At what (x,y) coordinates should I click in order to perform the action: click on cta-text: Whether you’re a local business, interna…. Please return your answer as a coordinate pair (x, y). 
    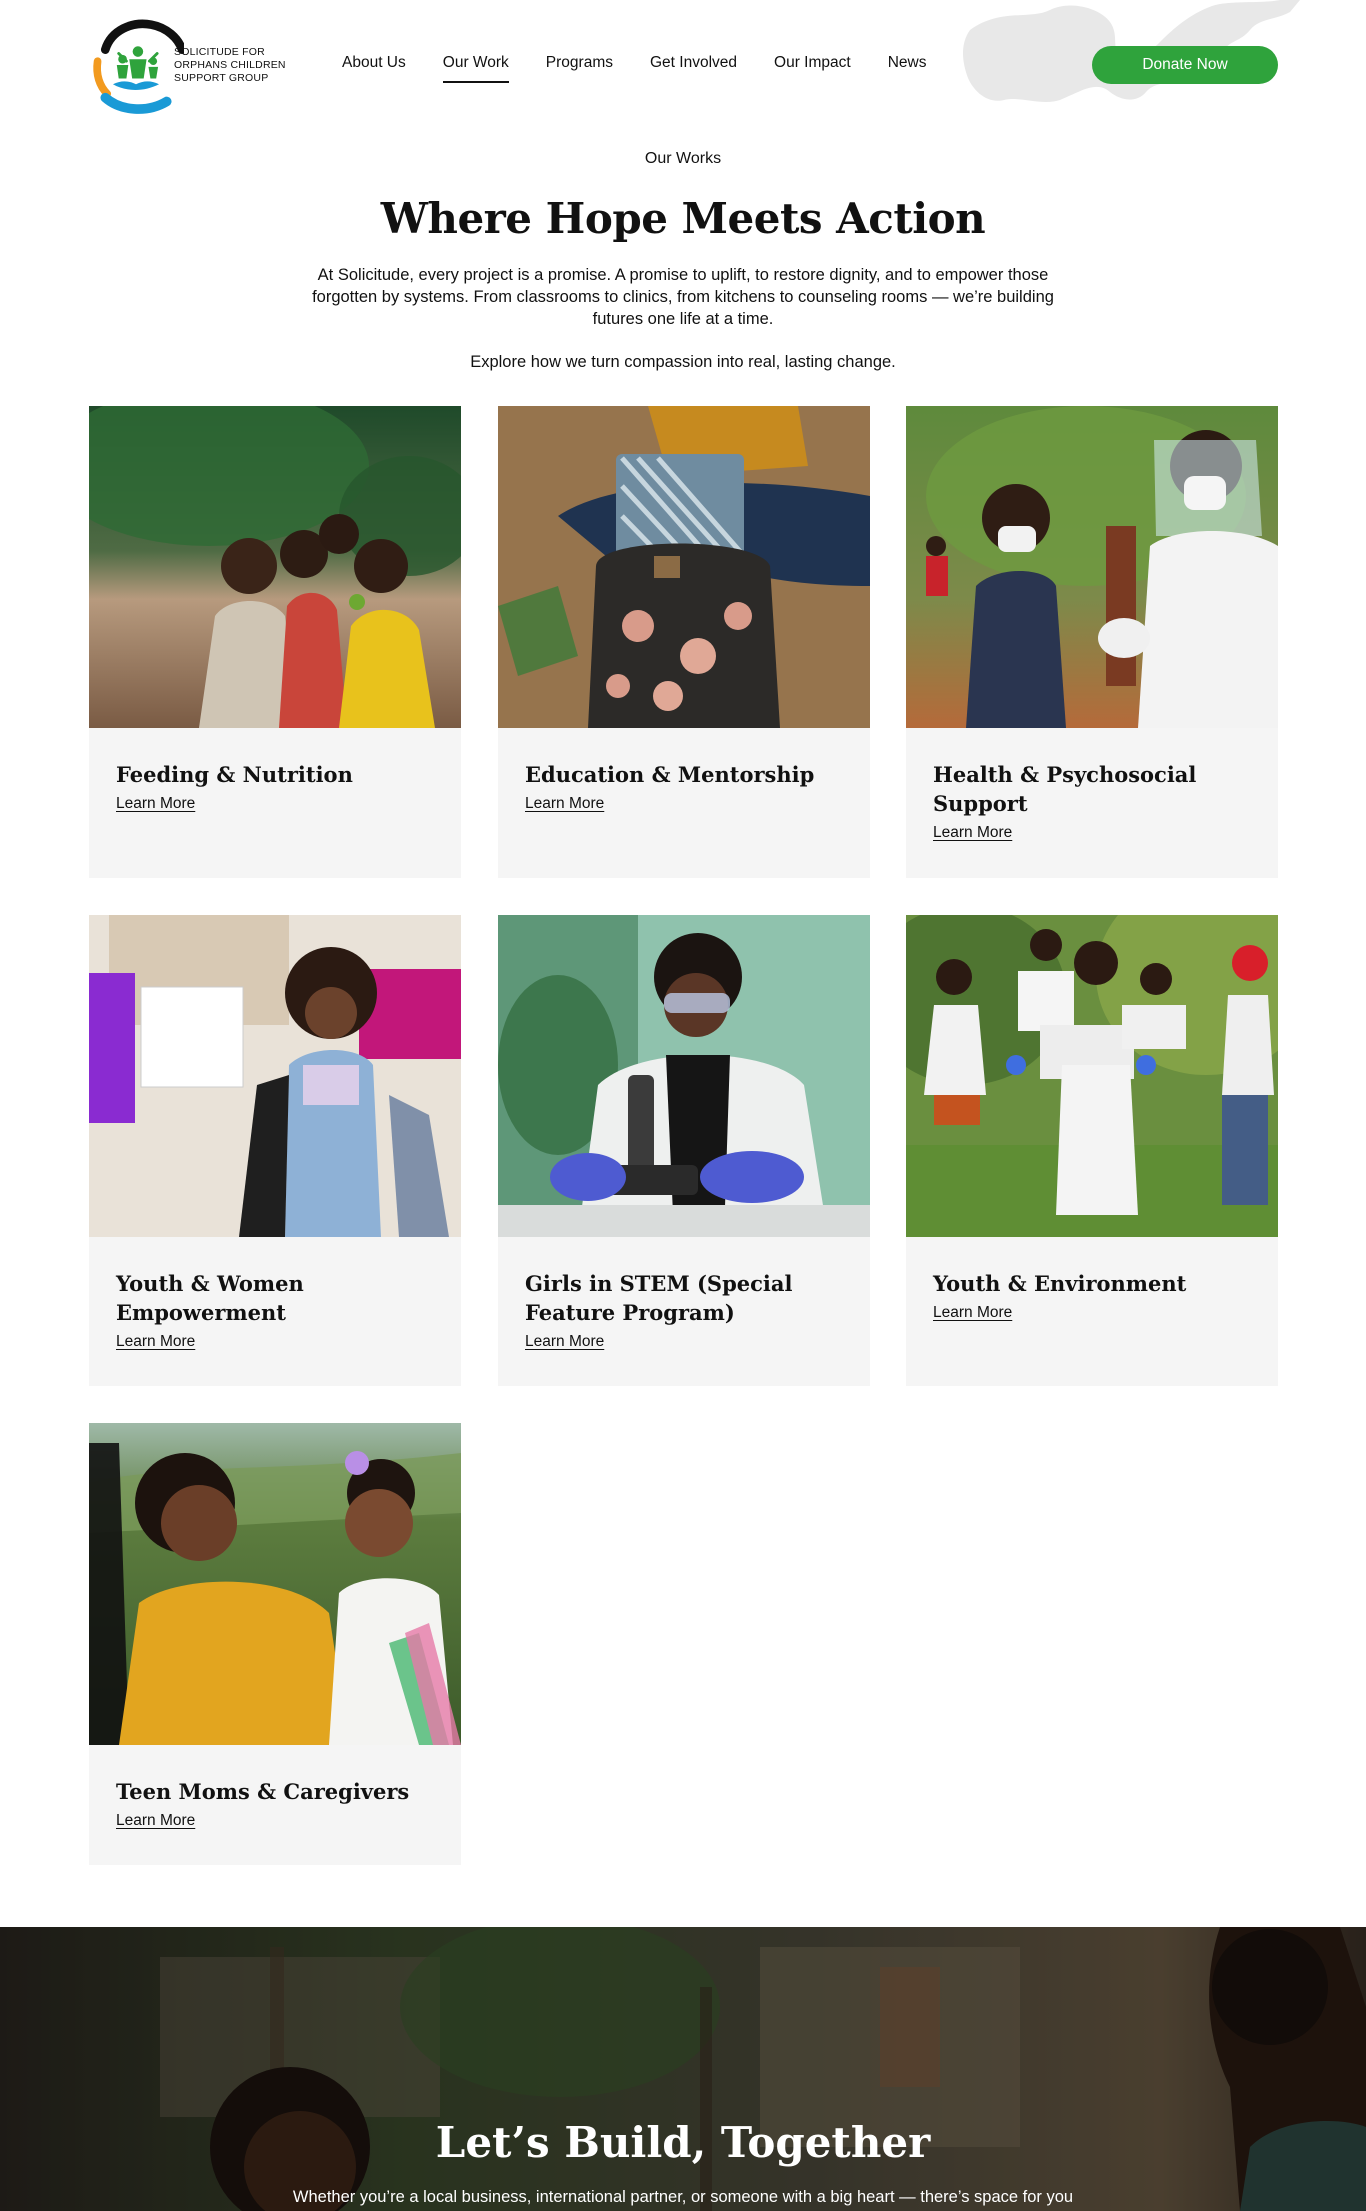
    Looking at the image, I should click on (683, 2197).